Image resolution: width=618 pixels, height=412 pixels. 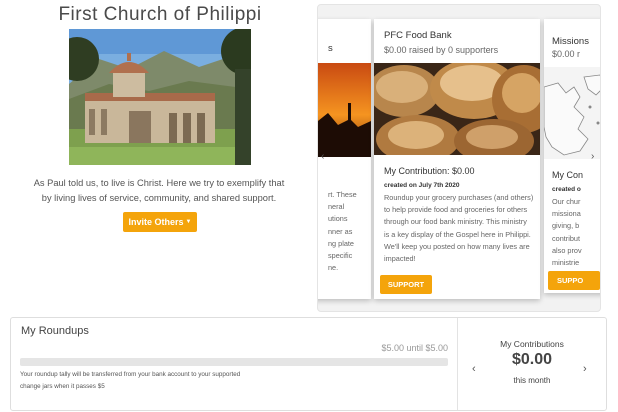 What do you see at coordinates (574, 280) in the screenshot?
I see `support-button: SUPPO` at bounding box center [574, 280].